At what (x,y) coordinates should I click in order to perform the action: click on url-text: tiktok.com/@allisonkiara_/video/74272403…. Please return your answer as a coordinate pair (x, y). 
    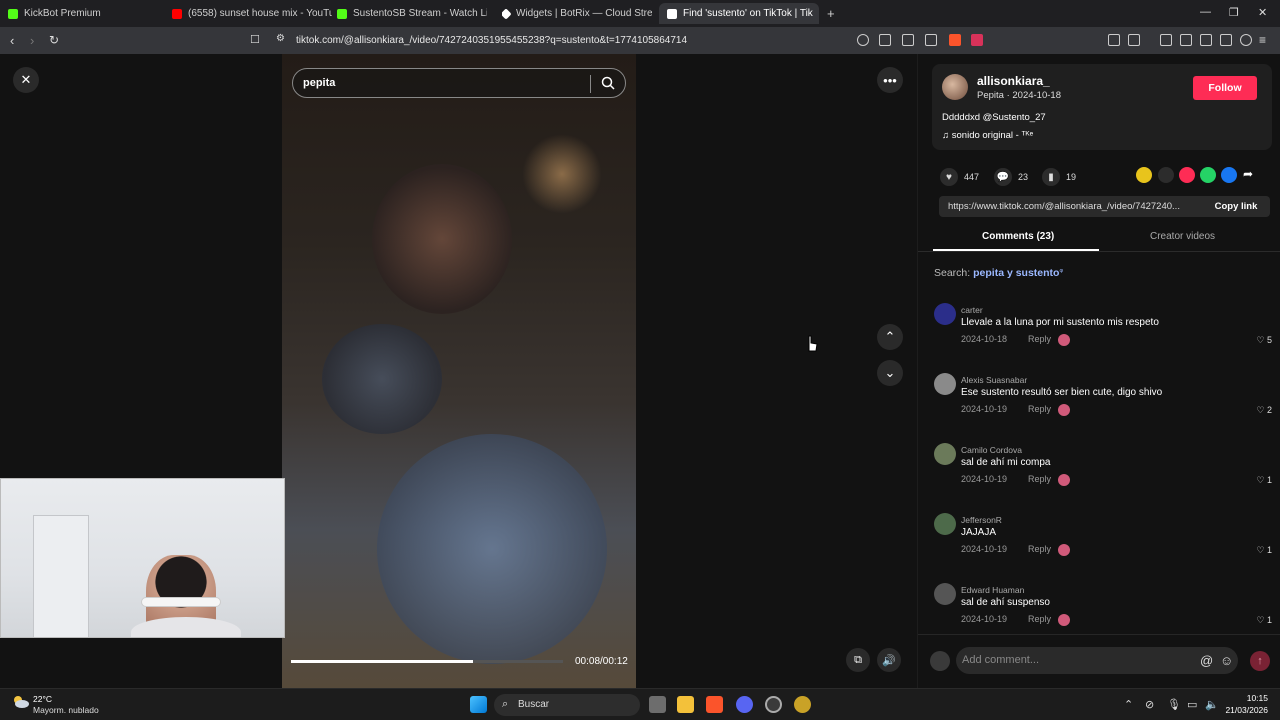
    Looking at the image, I should click on (491, 40).